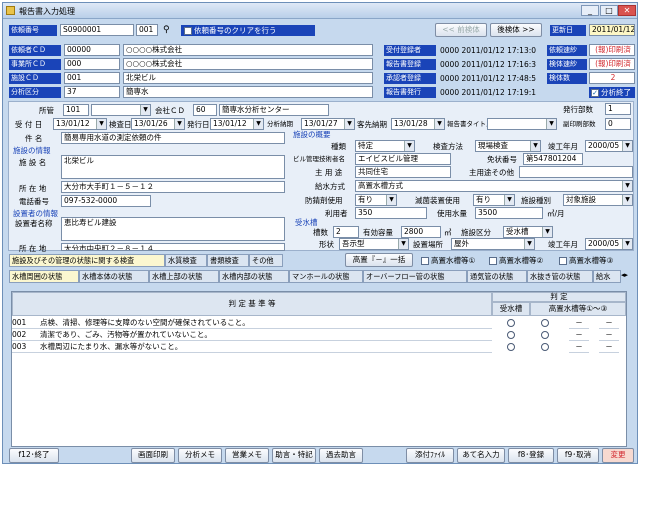  I want to click on basho-select: 屋外, so click(493, 244).